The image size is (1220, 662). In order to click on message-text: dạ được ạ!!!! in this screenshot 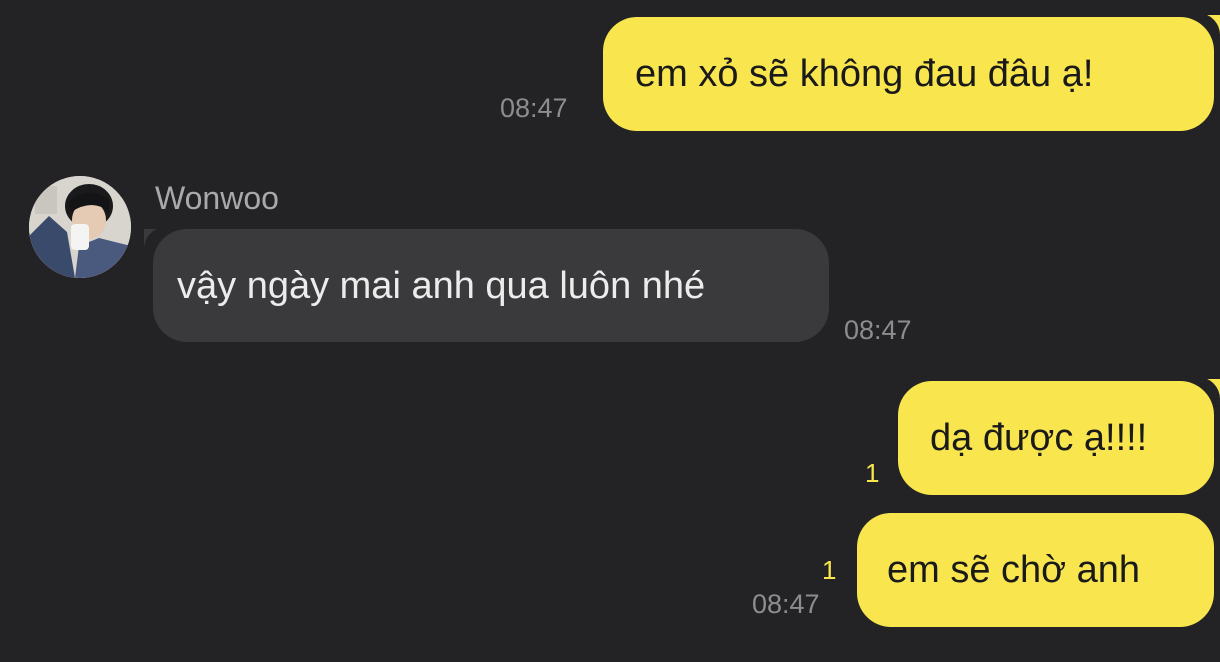, I will do `click(1039, 438)`.